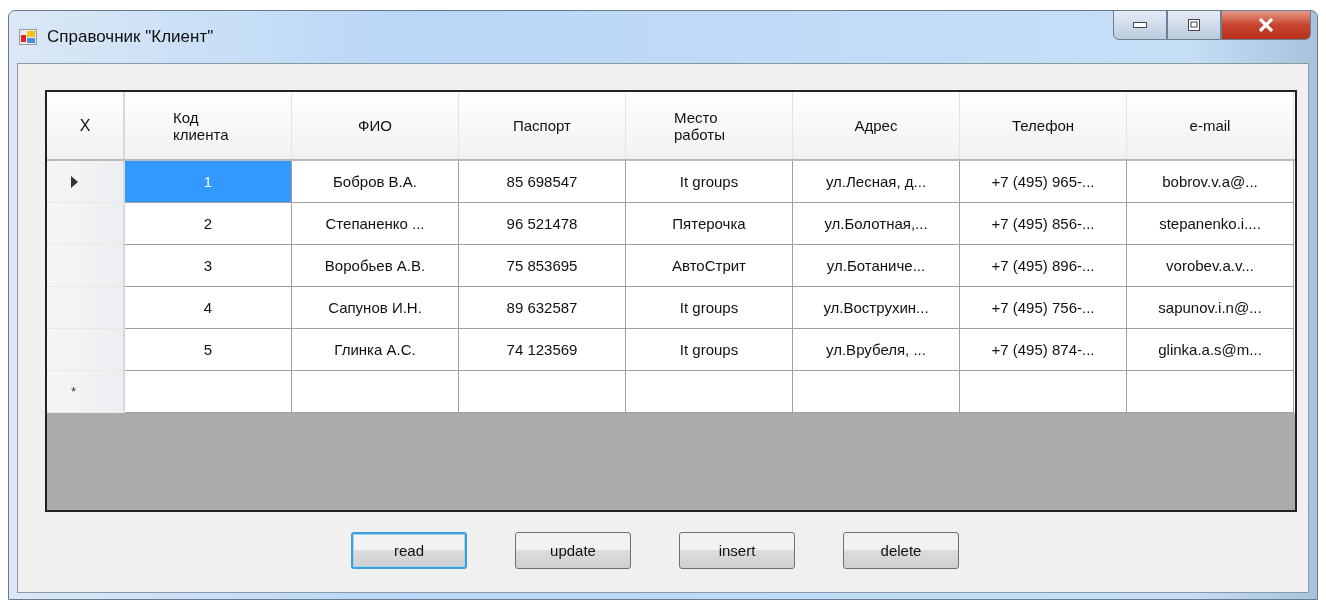  I want to click on column-header: Место работы, so click(709, 125).